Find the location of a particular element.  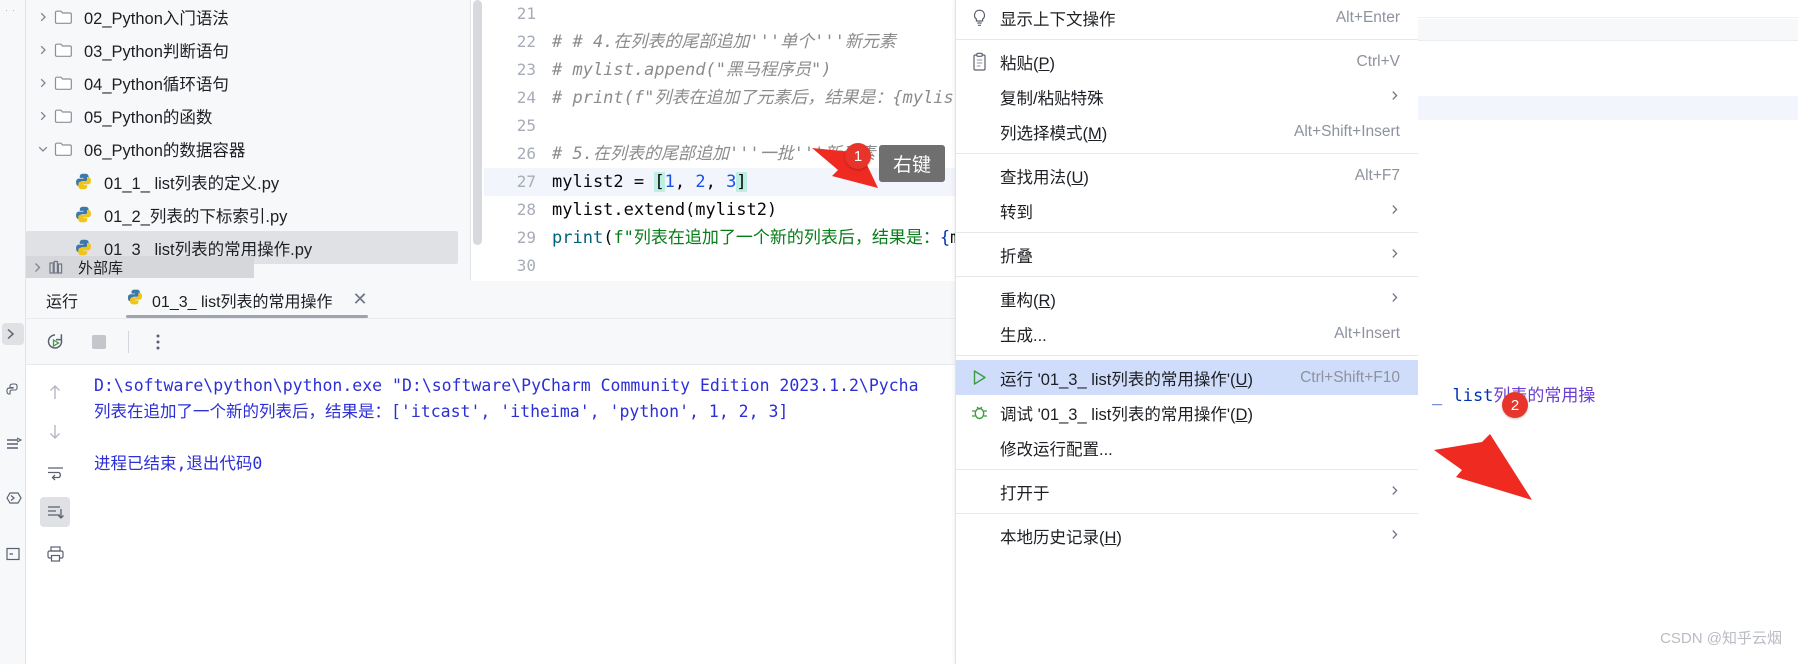

python-console-icon is located at coordinates (13, 390).